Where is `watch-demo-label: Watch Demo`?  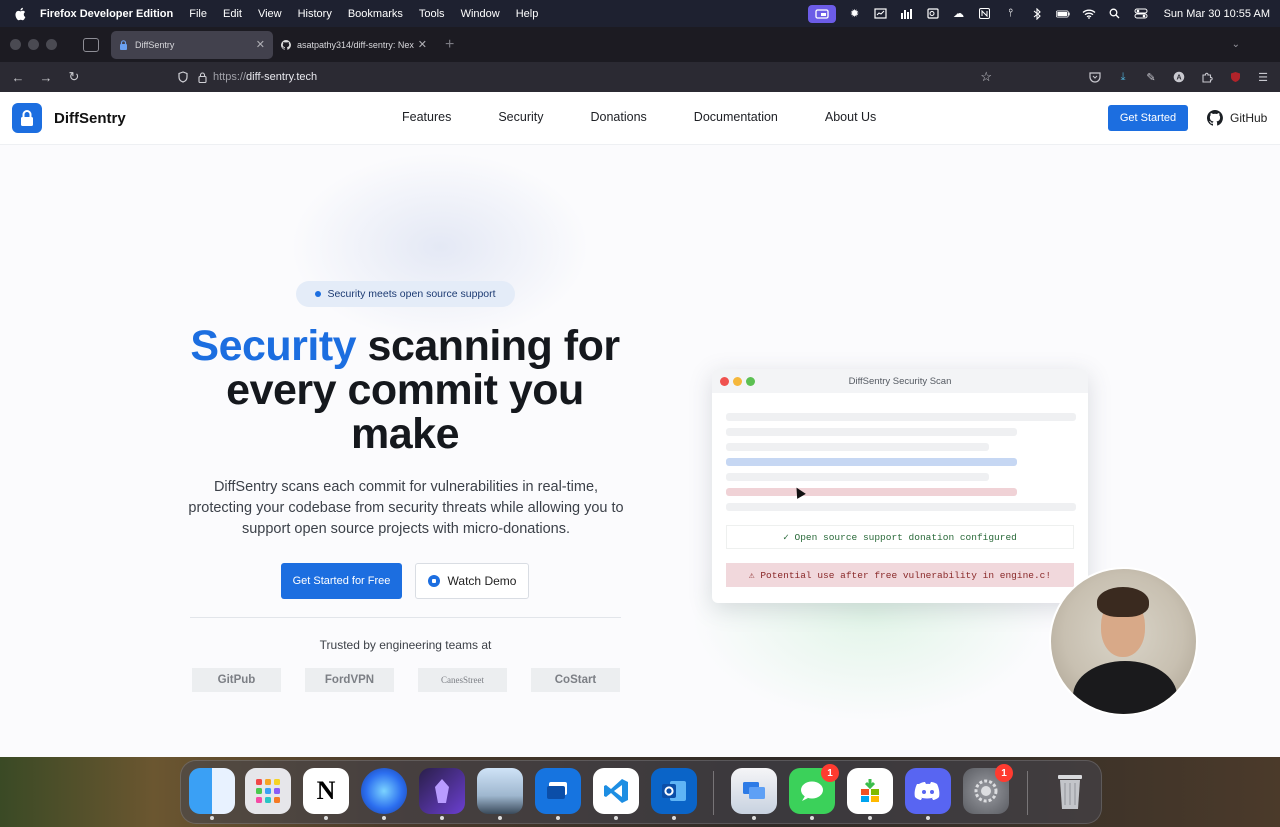
watch-demo-label: Watch Demo is located at coordinates (482, 581).